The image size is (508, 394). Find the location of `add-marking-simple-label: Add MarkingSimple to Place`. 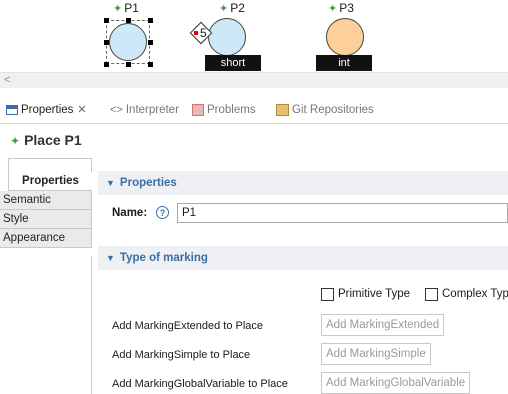

add-marking-simple-label: Add MarkingSimple to Place is located at coordinates (181, 355).